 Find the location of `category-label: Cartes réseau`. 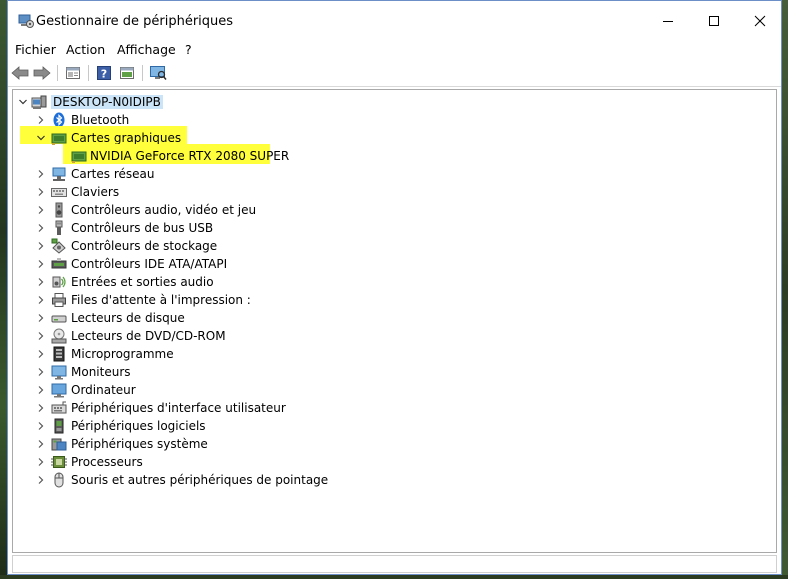

category-label: Cartes réseau is located at coordinates (113, 174).